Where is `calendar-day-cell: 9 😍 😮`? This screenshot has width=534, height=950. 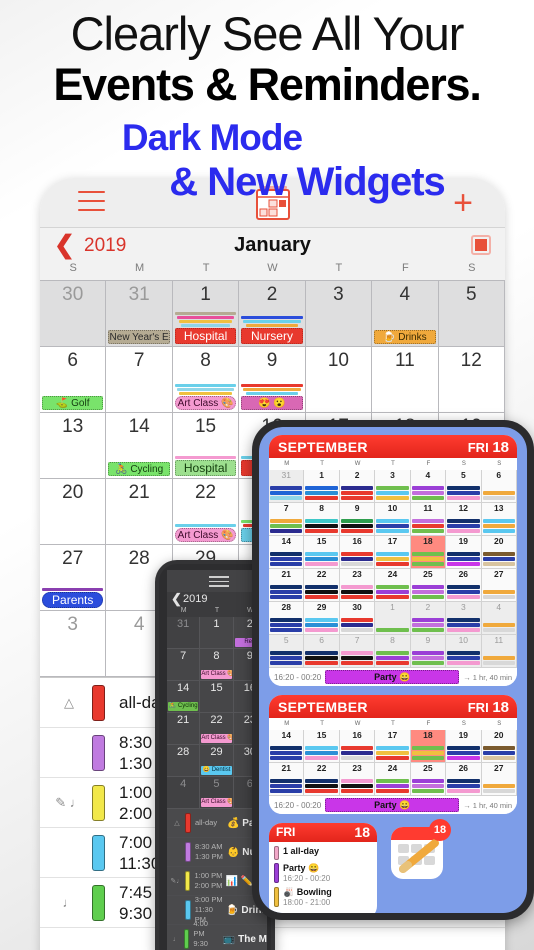
calendar-day-cell: 9 😍 😮 is located at coordinates (272, 380).